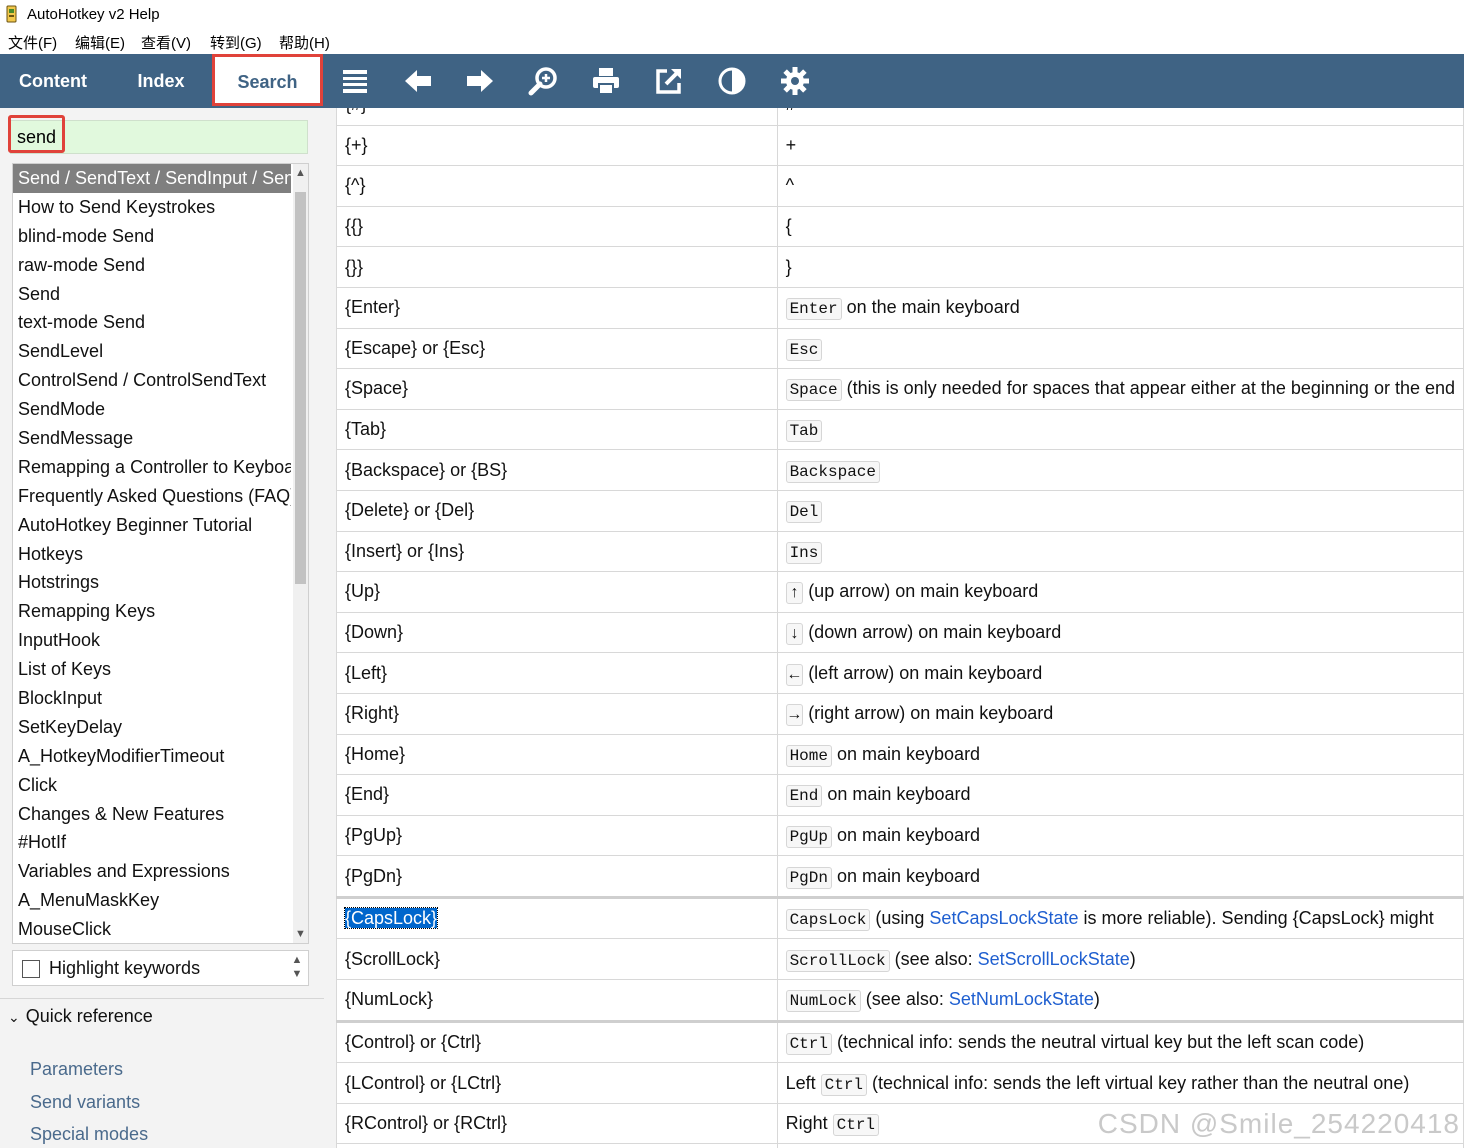  I want to click on table-row: {Backspace} or {BS} Backspace, so click(900, 470).